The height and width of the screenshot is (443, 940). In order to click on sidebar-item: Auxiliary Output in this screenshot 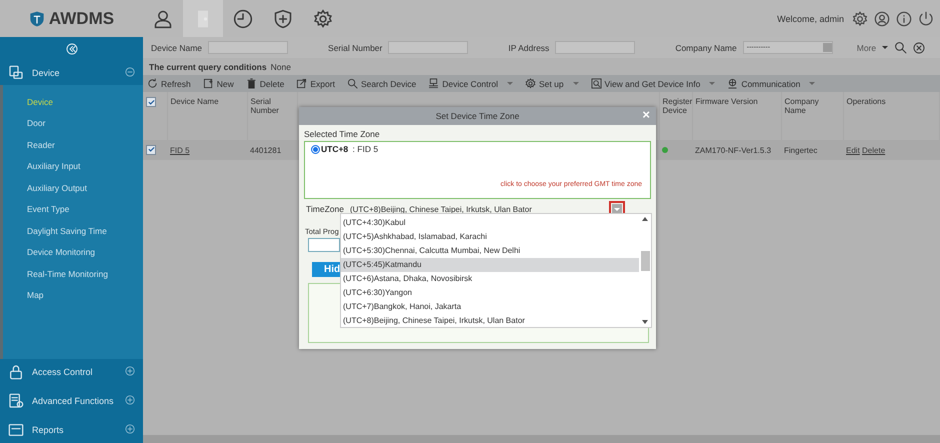, I will do `click(73, 187)`.